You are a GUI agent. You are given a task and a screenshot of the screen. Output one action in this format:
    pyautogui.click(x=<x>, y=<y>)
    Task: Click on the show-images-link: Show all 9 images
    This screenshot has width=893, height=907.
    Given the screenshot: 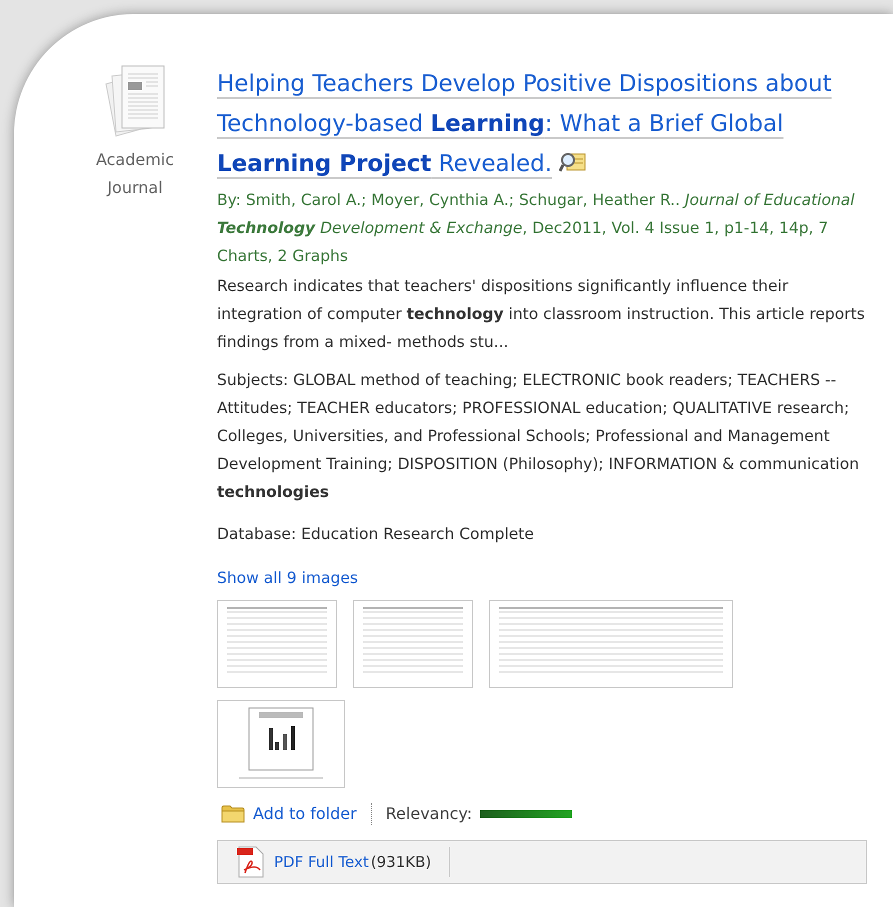 What is the action you would take?
    pyautogui.click(x=542, y=578)
    